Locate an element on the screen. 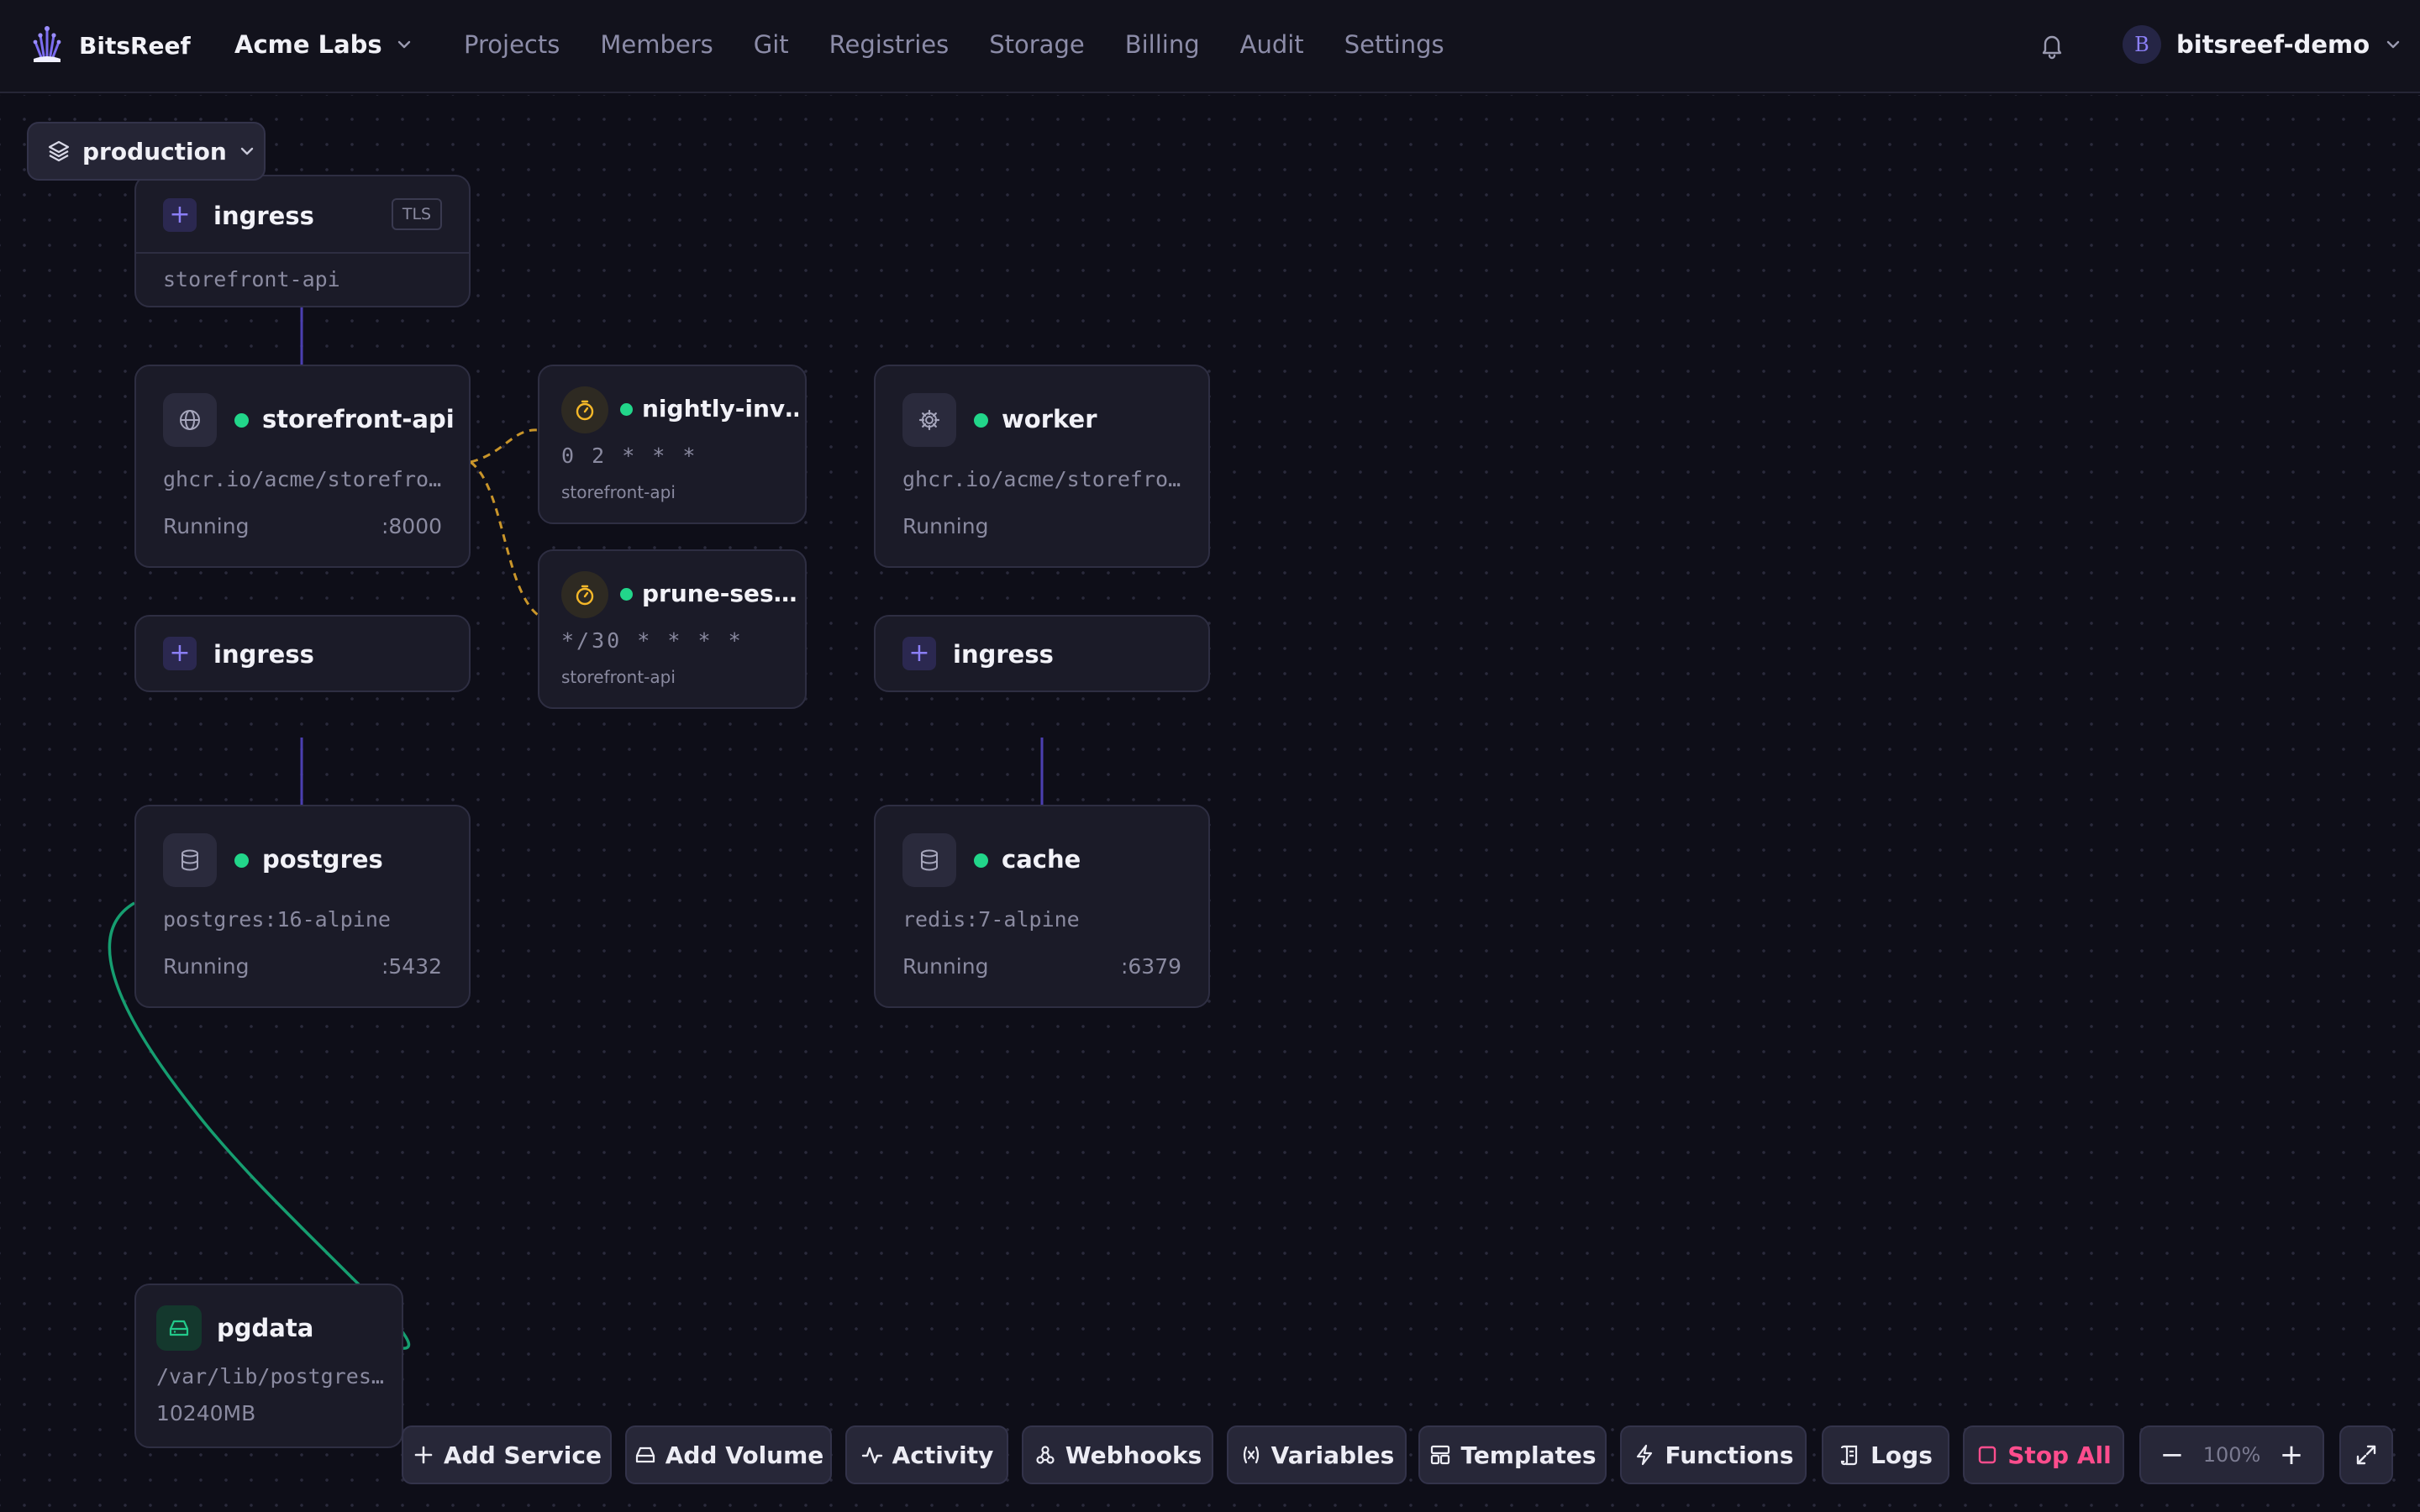  avatar: B is located at coordinates (2142, 44).